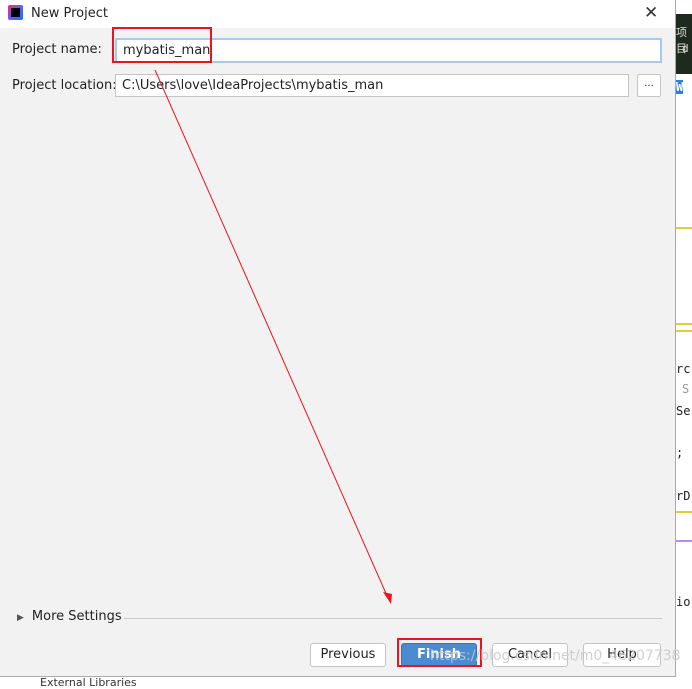 Image resolution: width=692 pixels, height=689 pixels. Describe the element at coordinates (15, 12) in the screenshot. I see `intellij-logo-icon` at that location.